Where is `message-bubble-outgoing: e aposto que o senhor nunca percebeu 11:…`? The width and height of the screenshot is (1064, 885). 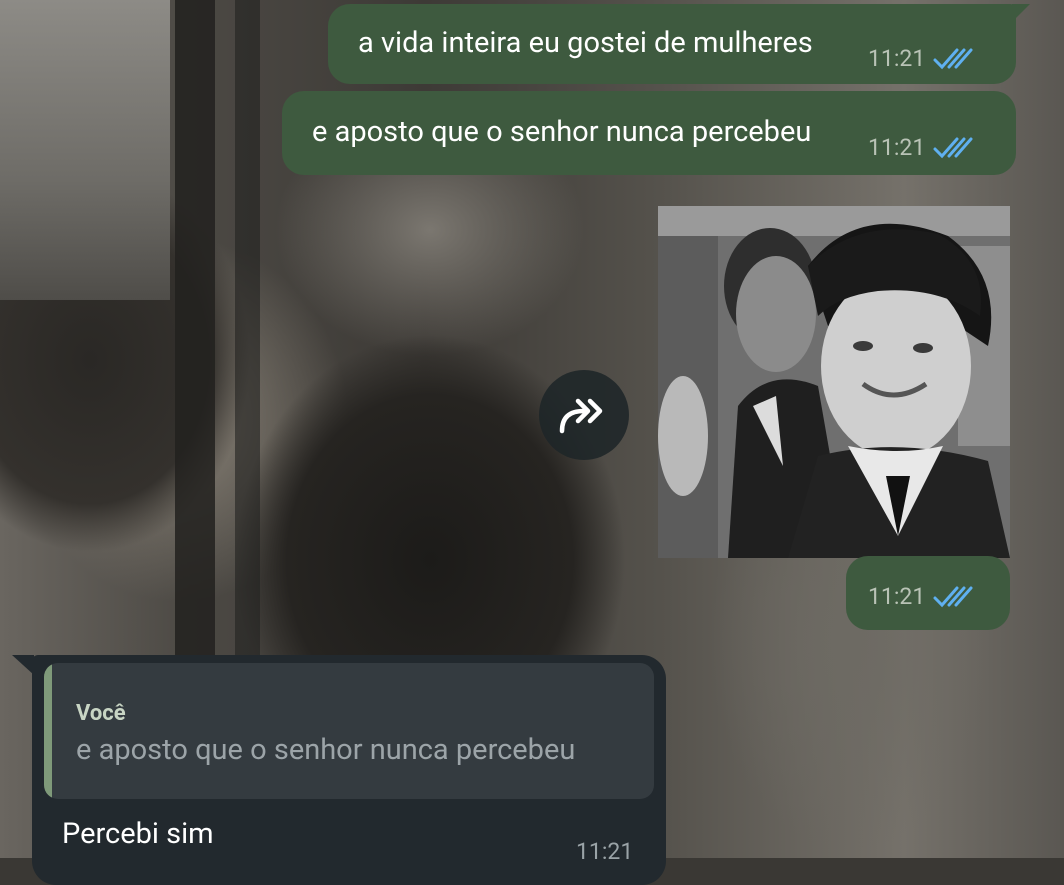 message-bubble-outgoing: e aposto que o senhor nunca percebeu 11:… is located at coordinates (649, 133).